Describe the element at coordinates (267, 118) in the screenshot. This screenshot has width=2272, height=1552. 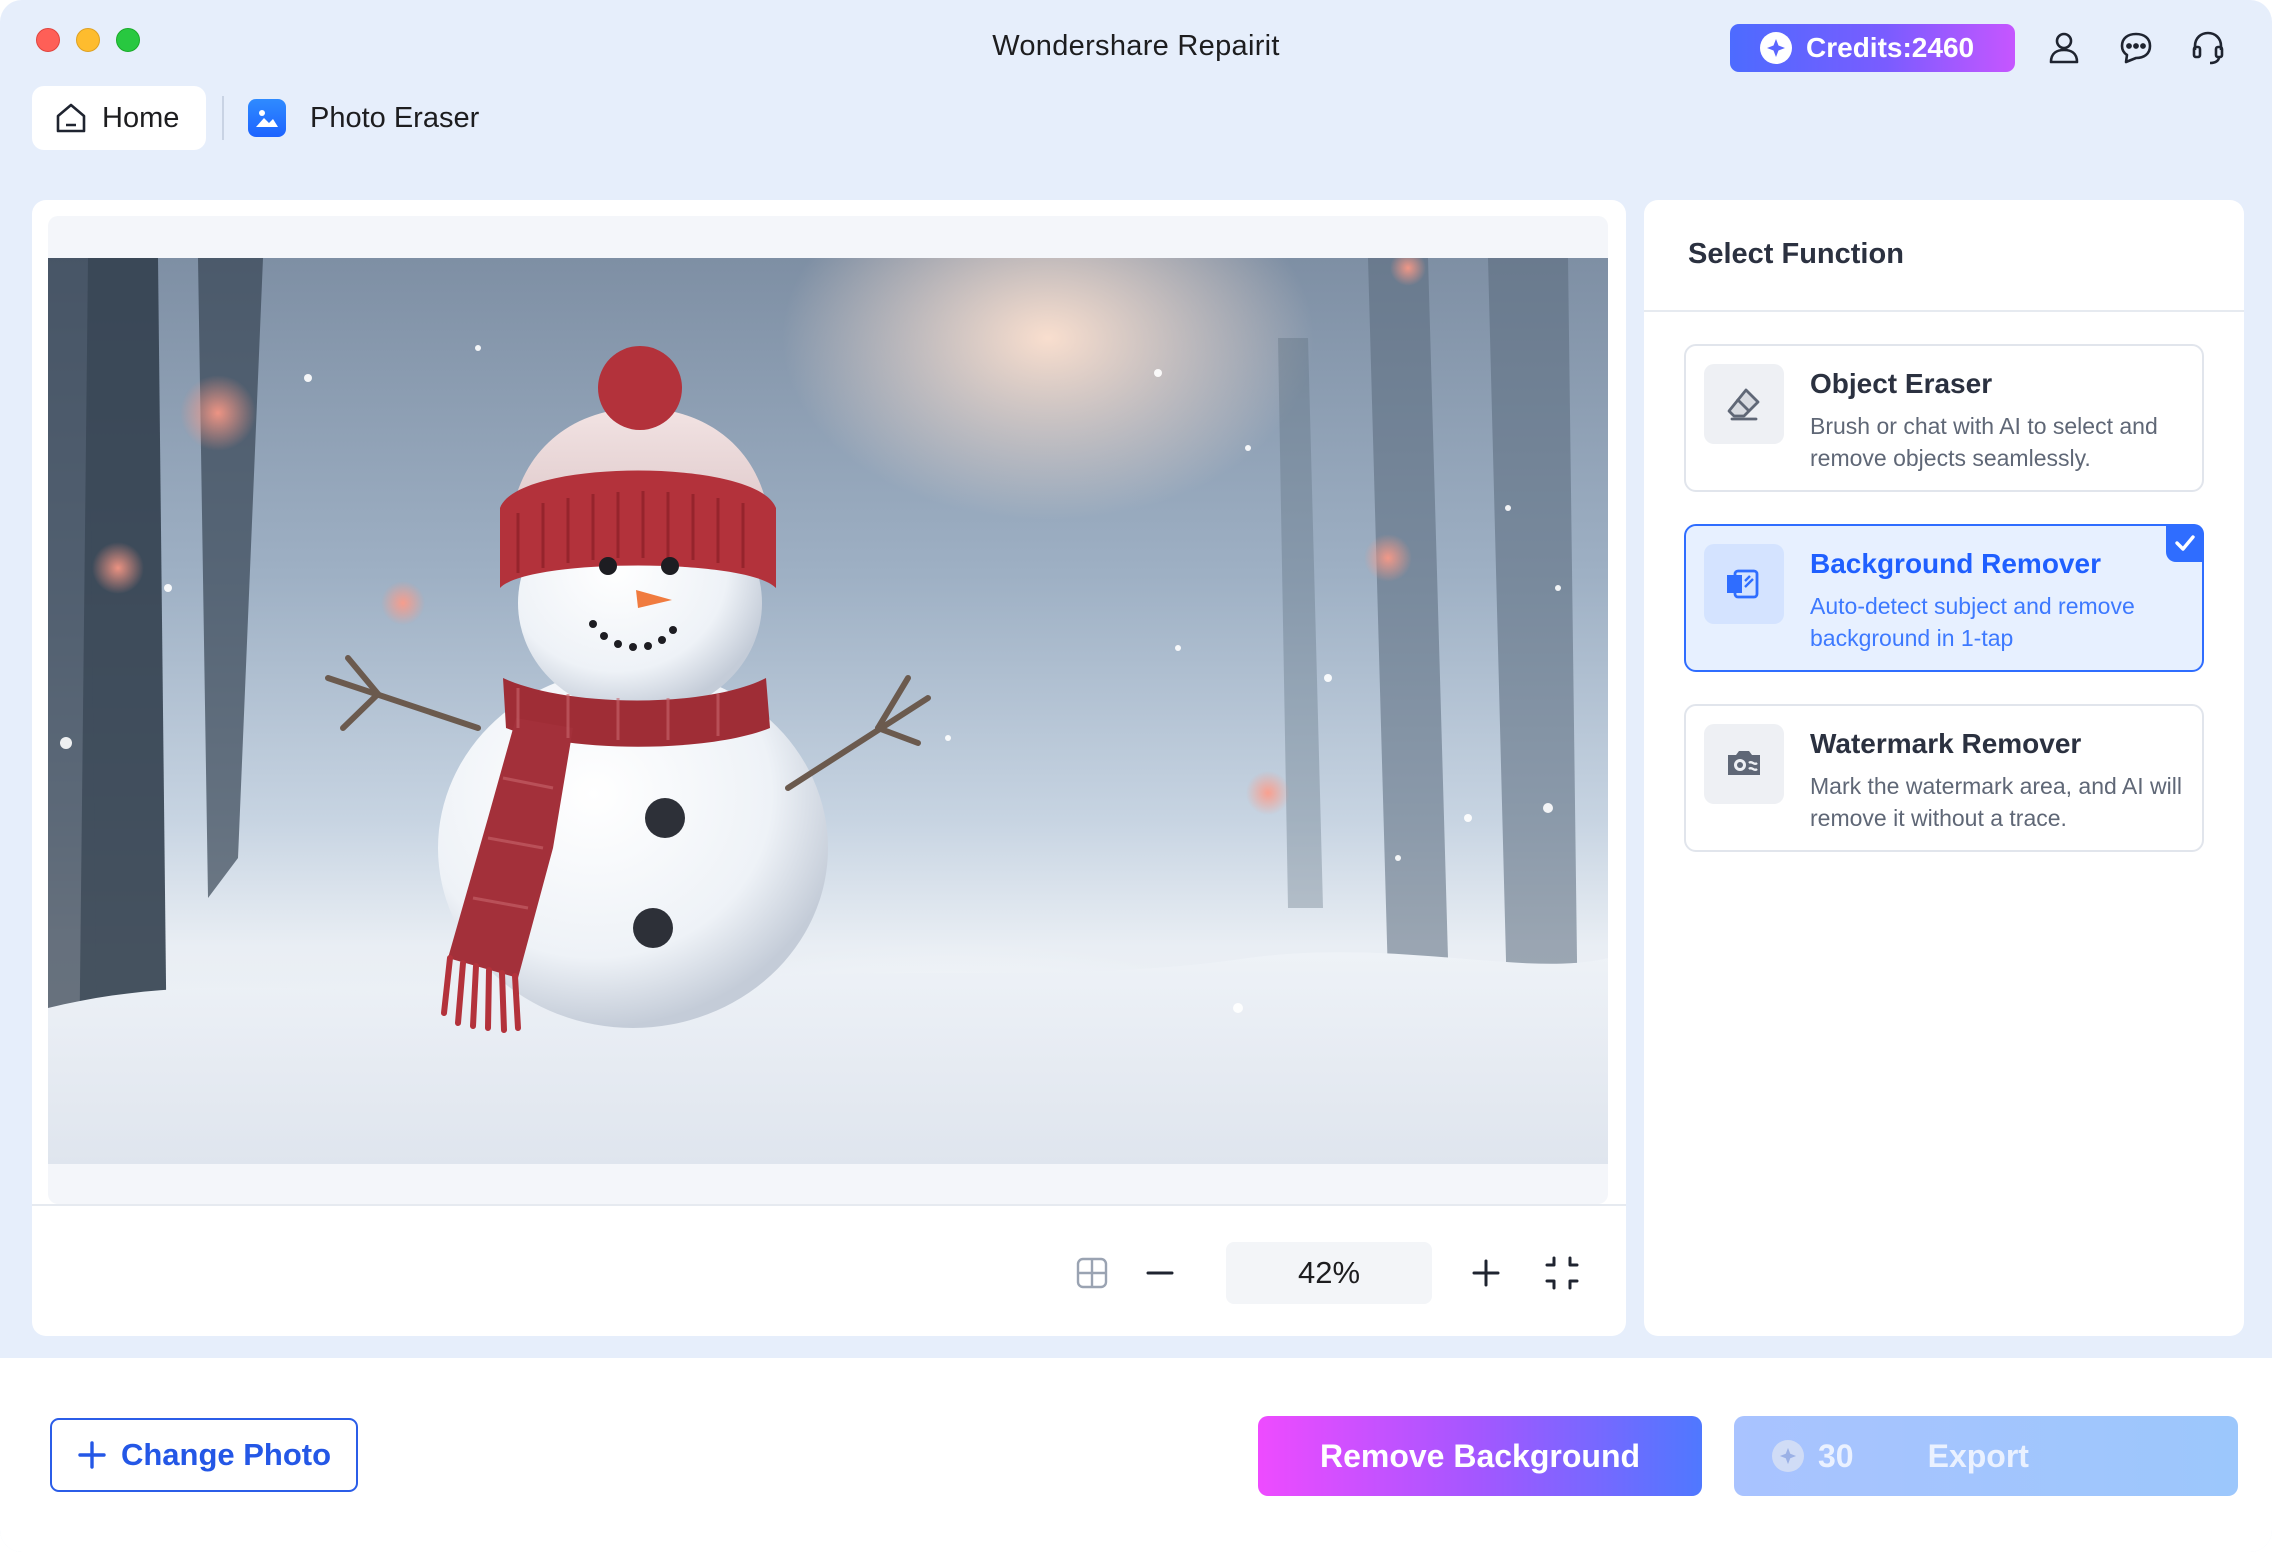
I see `photo-eraser-icon` at that location.